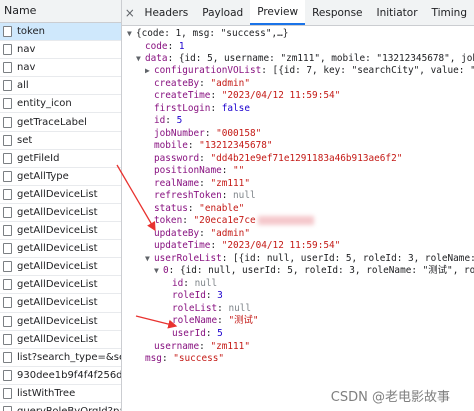 The image size is (474, 411). What do you see at coordinates (278, 12) in the screenshot?
I see `tab-preview: Preview` at bounding box center [278, 12].